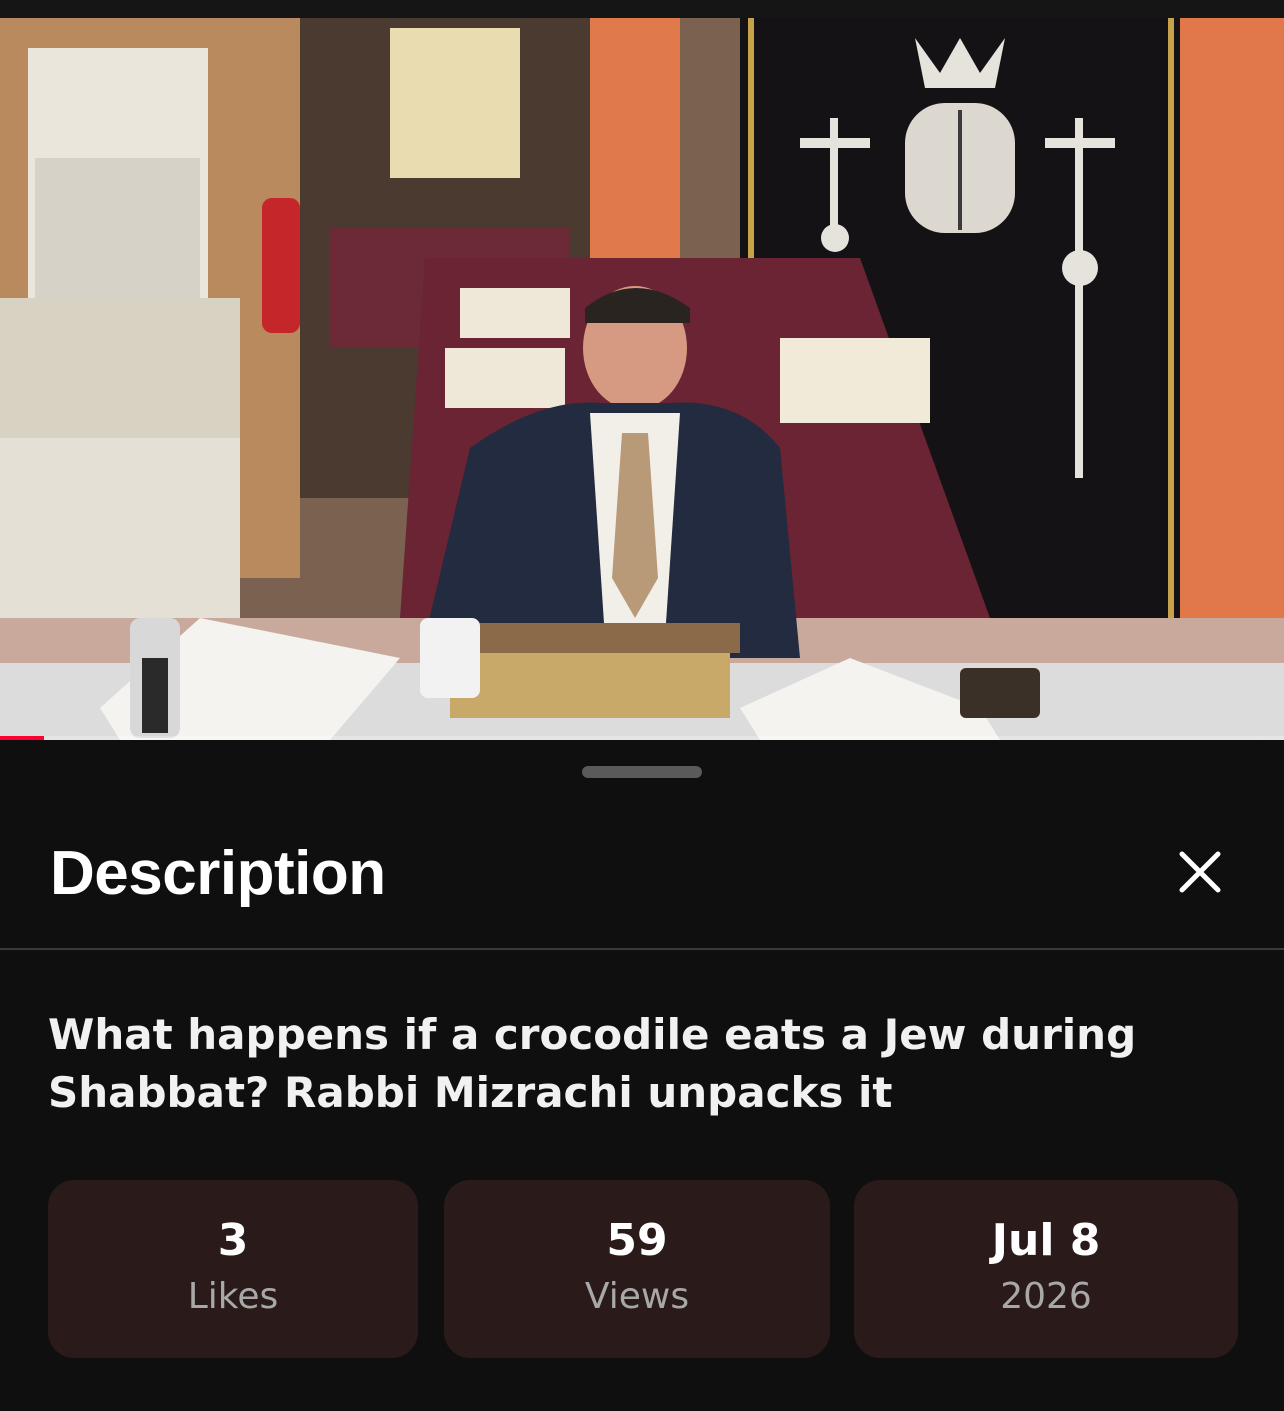 This screenshot has width=1284, height=1411. Describe the element at coordinates (218, 873) in the screenshot. I see `sheet-title: Description` at that location.